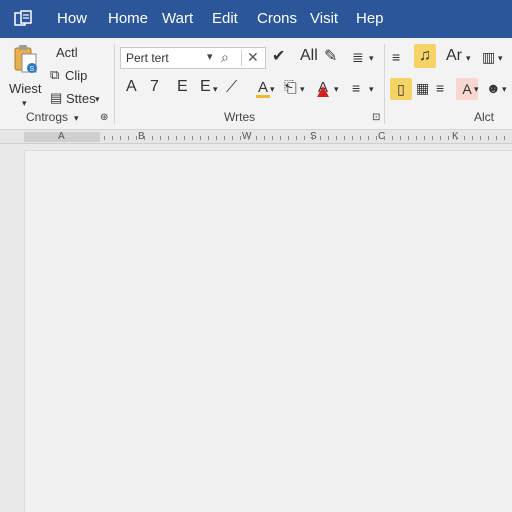 This screenshot has height=512, width=512. Describe the element at coordinates (56, 98) in the screenshot. I see `format-painter-icon: ▤` at that location.